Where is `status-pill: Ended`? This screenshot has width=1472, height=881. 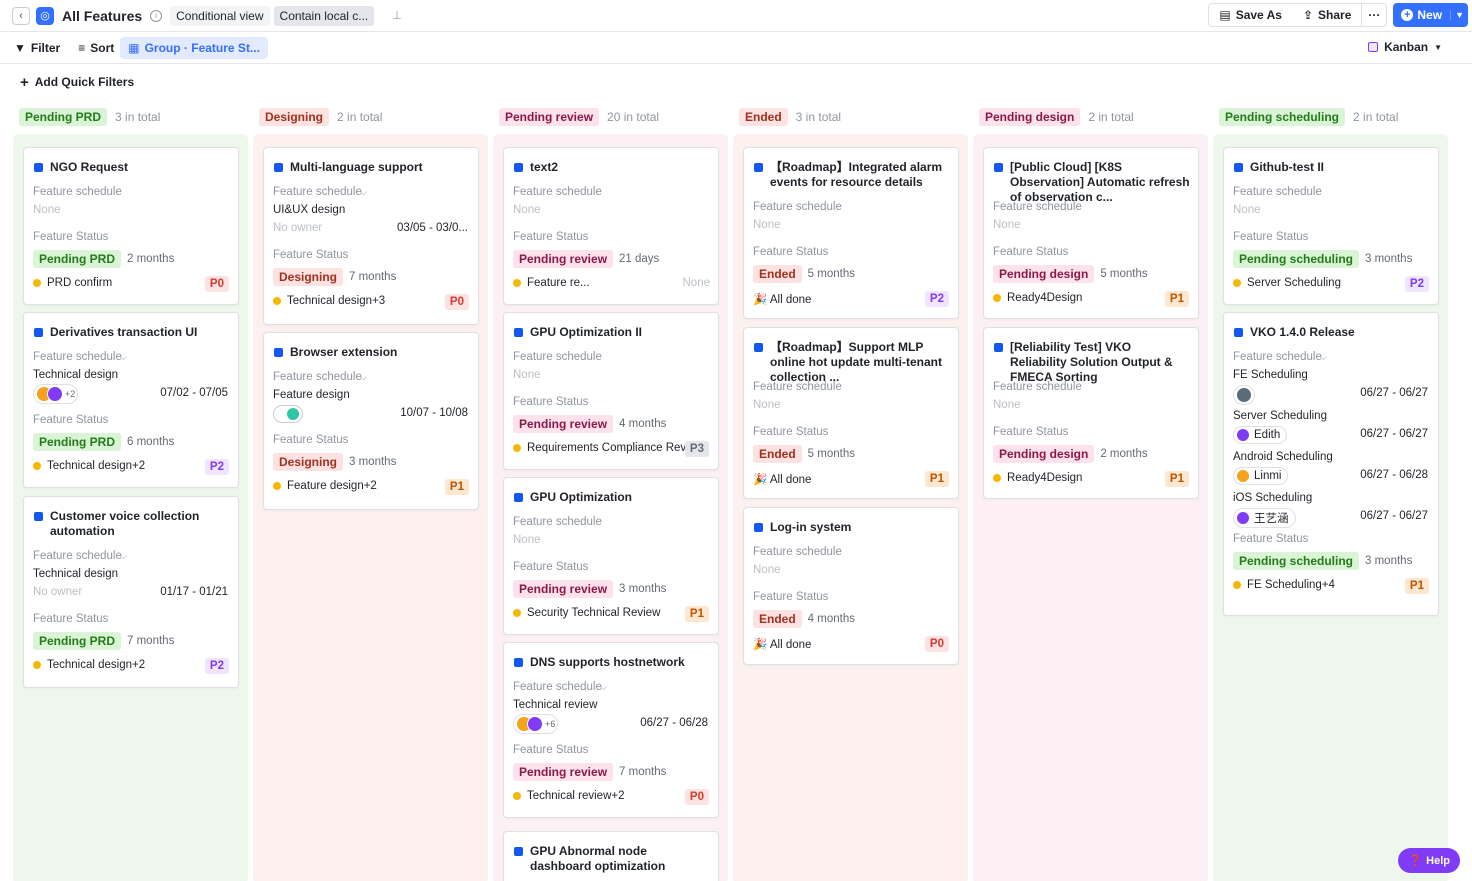 status-pill: Ended is located at coordinates (777, 619).